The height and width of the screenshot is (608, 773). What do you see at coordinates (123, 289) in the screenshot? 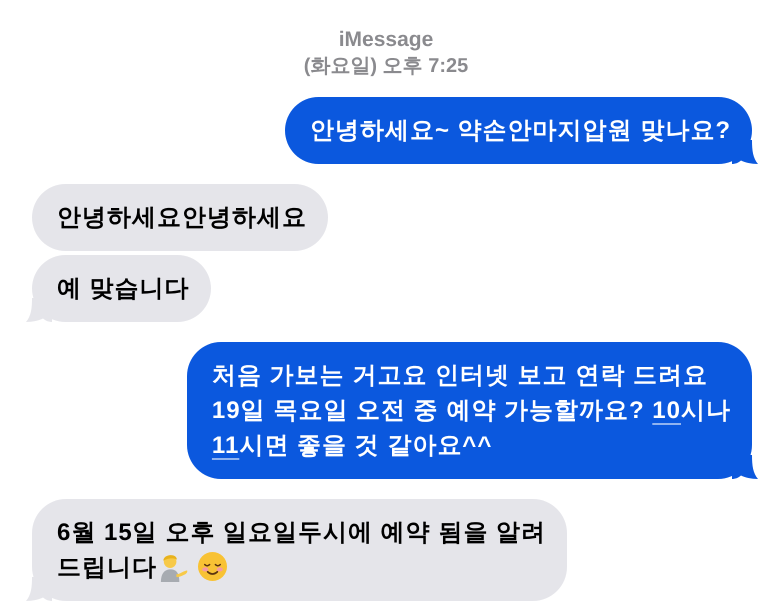
I see `message-text: 예 맞습니다` at bounding box center [123, 289].